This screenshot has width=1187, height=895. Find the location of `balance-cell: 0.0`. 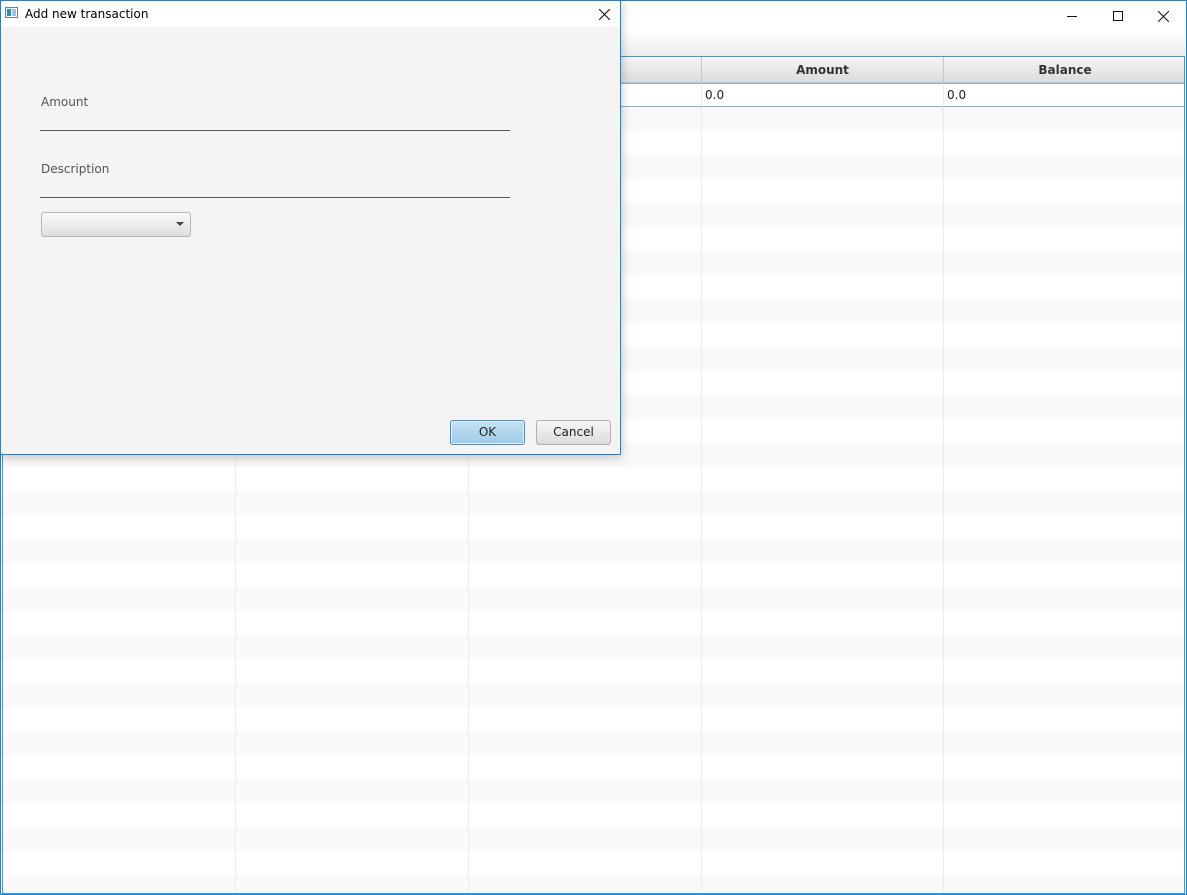

balance-cell: 0.0 is located at coordinates (1064, 95).